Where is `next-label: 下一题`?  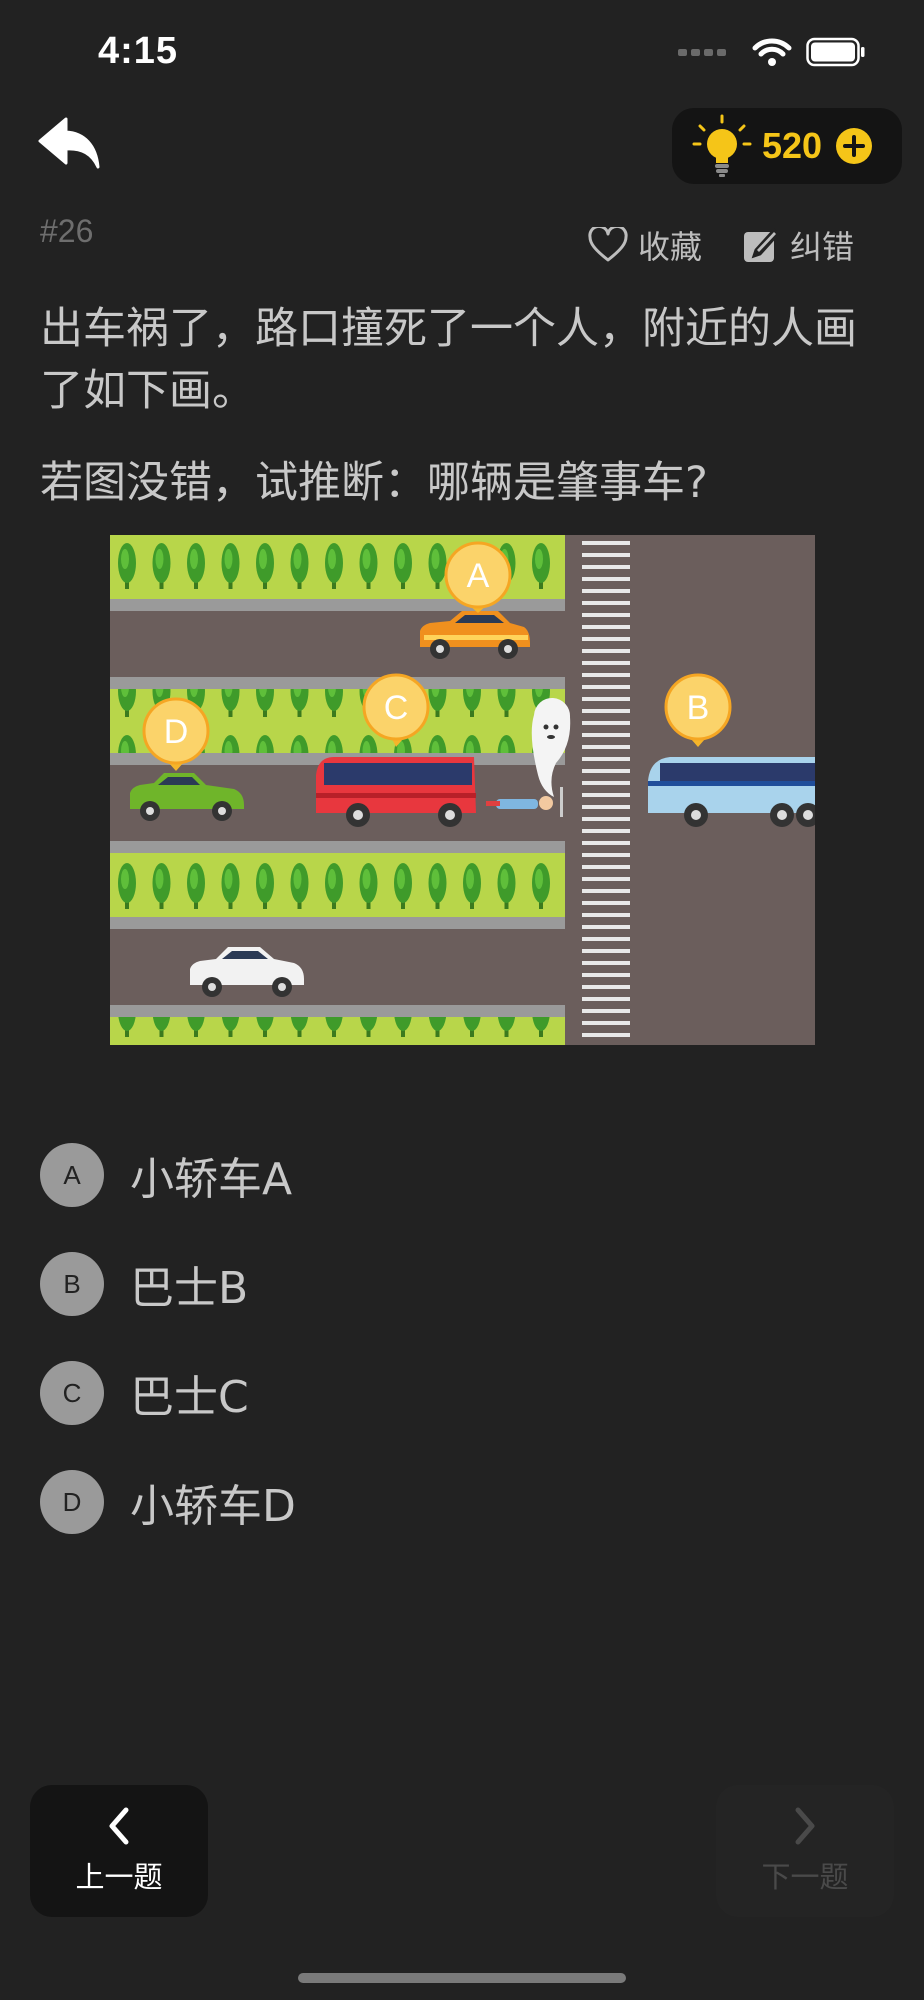 next-label: 下一题 is located at coordinates (805, 1877).